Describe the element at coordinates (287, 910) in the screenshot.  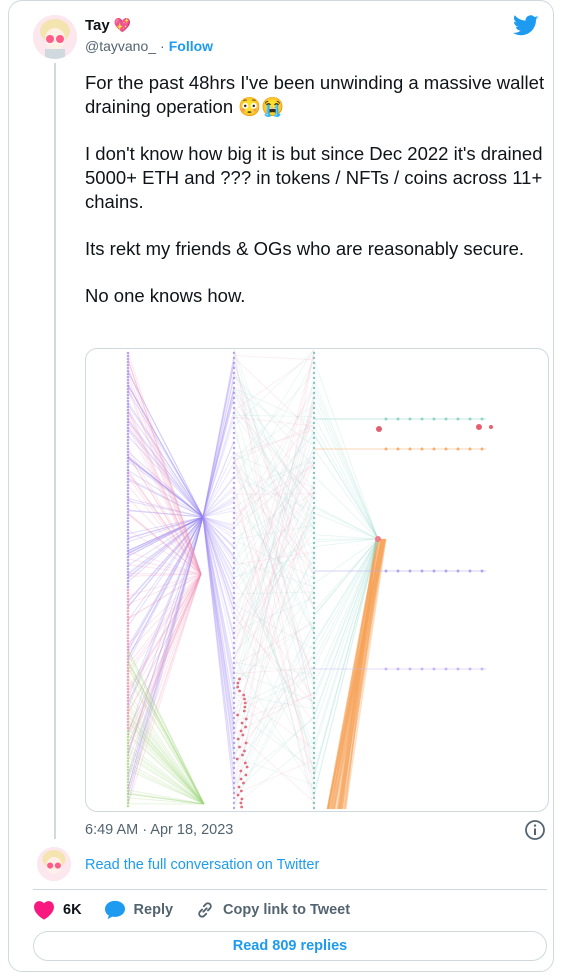
I see `copy-link-label: Copy link to Tweet` at that location.